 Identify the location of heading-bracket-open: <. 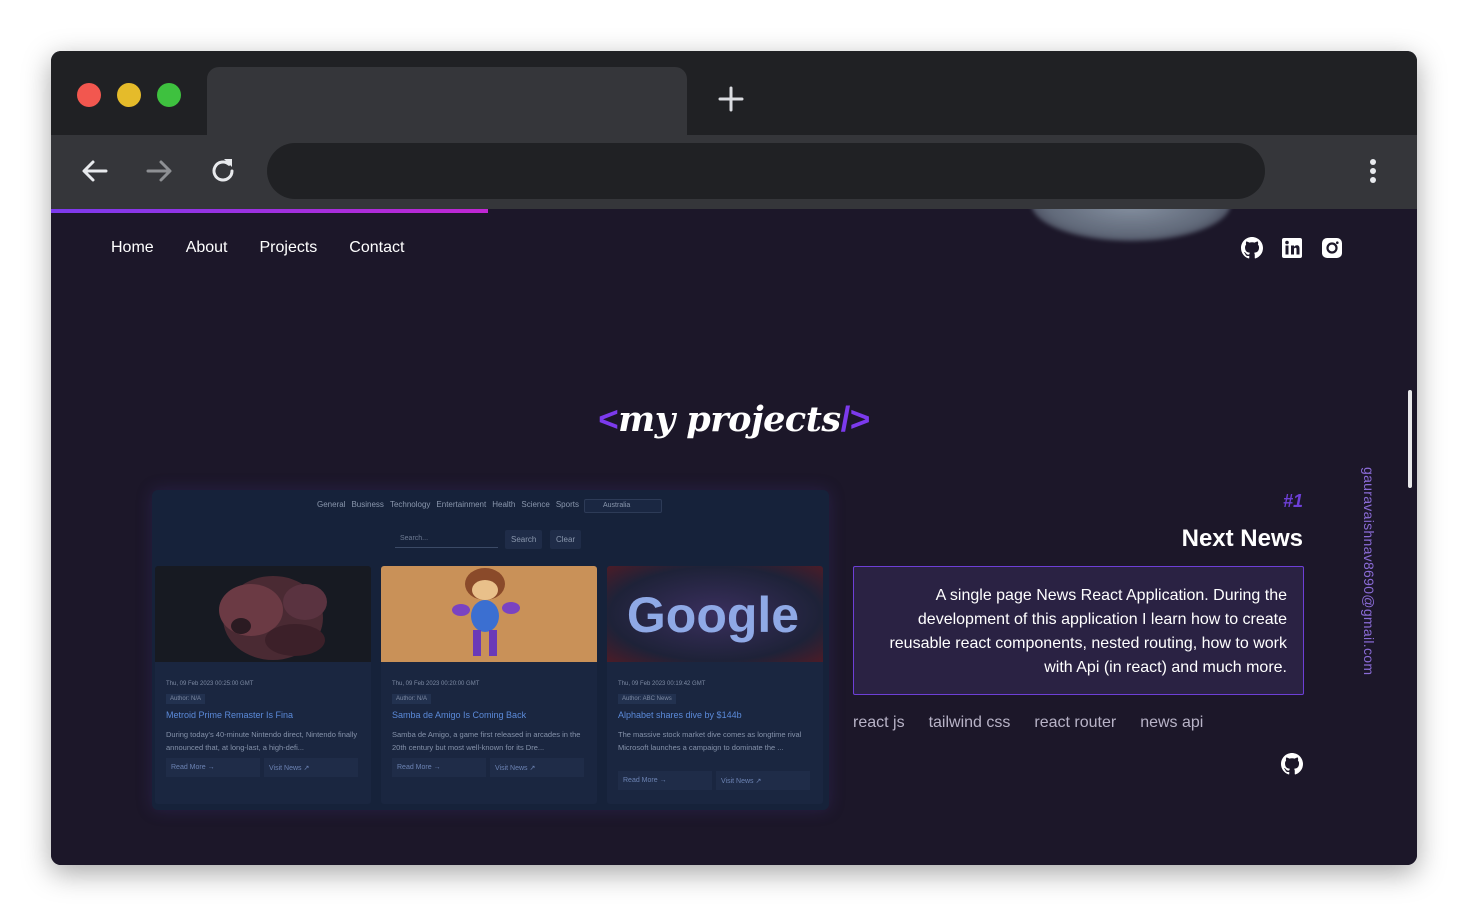
(608, 419).